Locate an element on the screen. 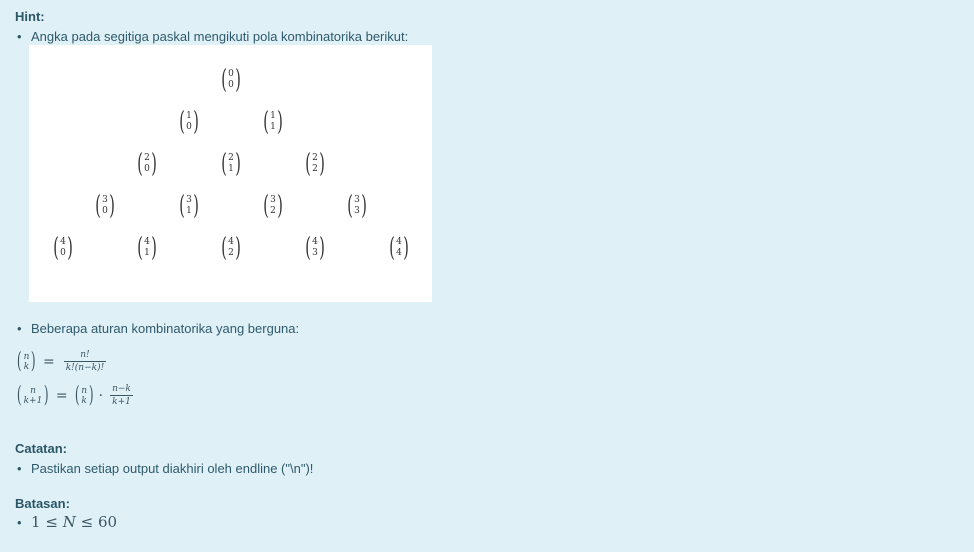 This screenshot has width=974, height=552. binomial-1-0: (1 0) is located at coordinates (189, 122).